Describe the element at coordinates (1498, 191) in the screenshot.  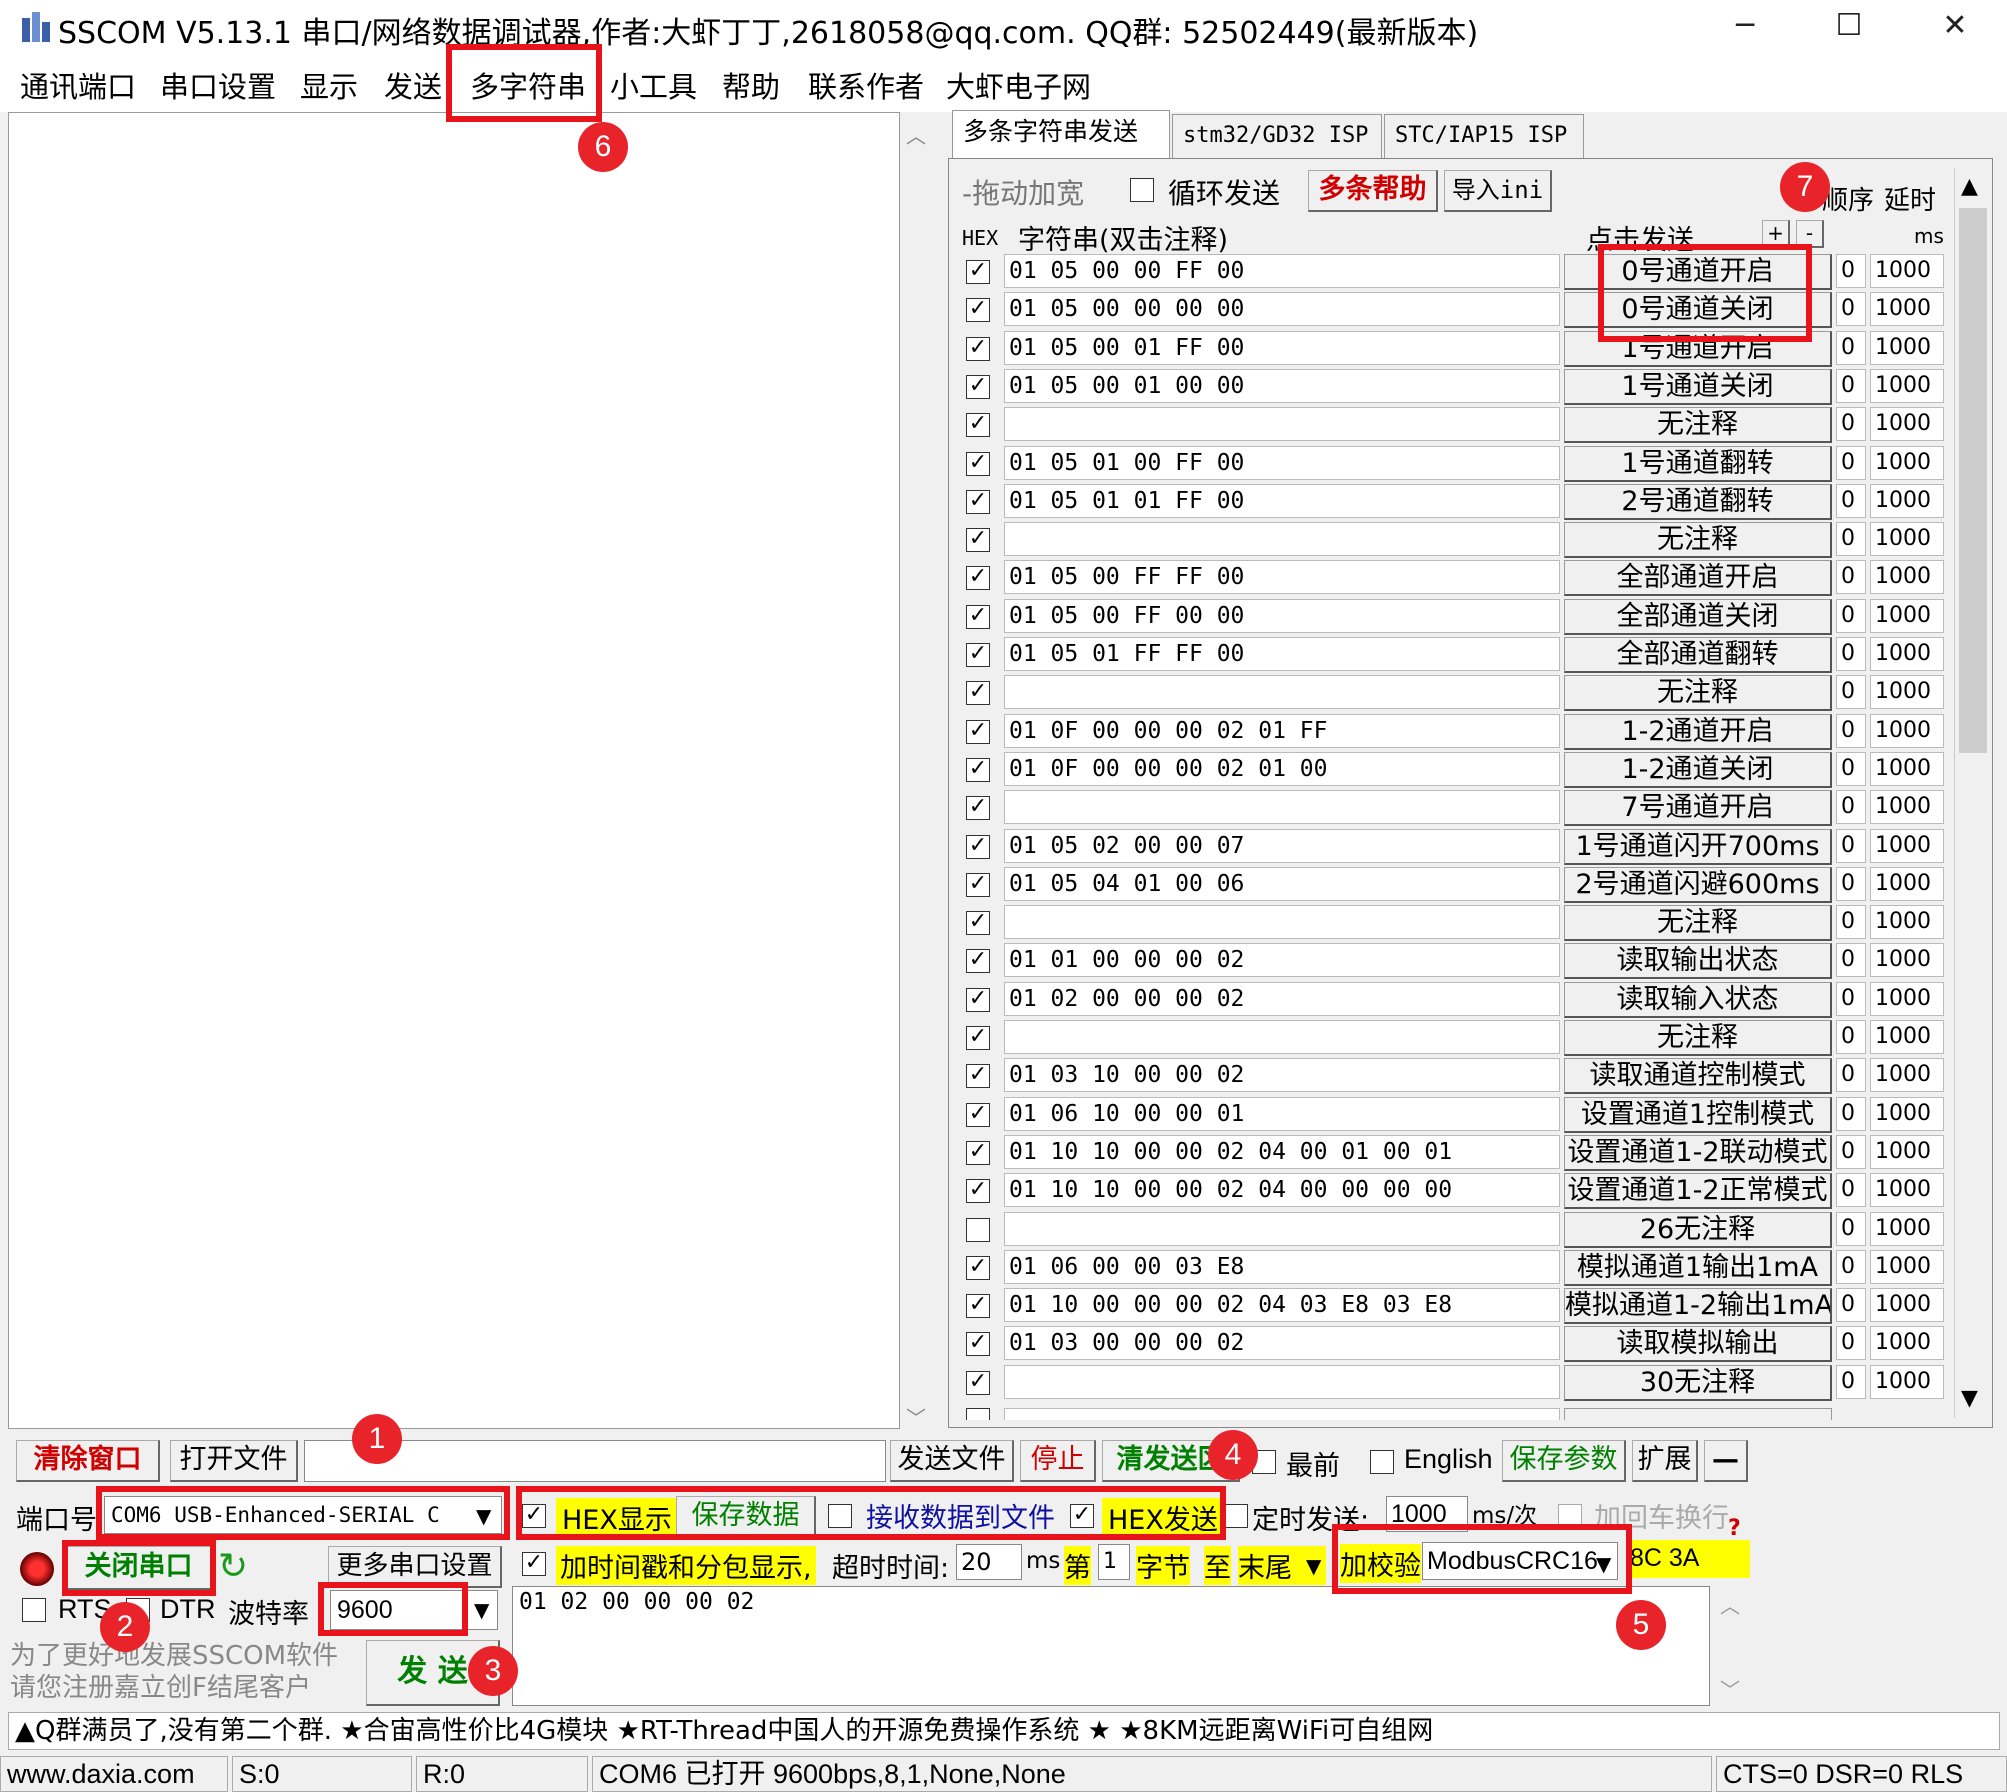
I see `import-ini-button: 导入ini` at that location.